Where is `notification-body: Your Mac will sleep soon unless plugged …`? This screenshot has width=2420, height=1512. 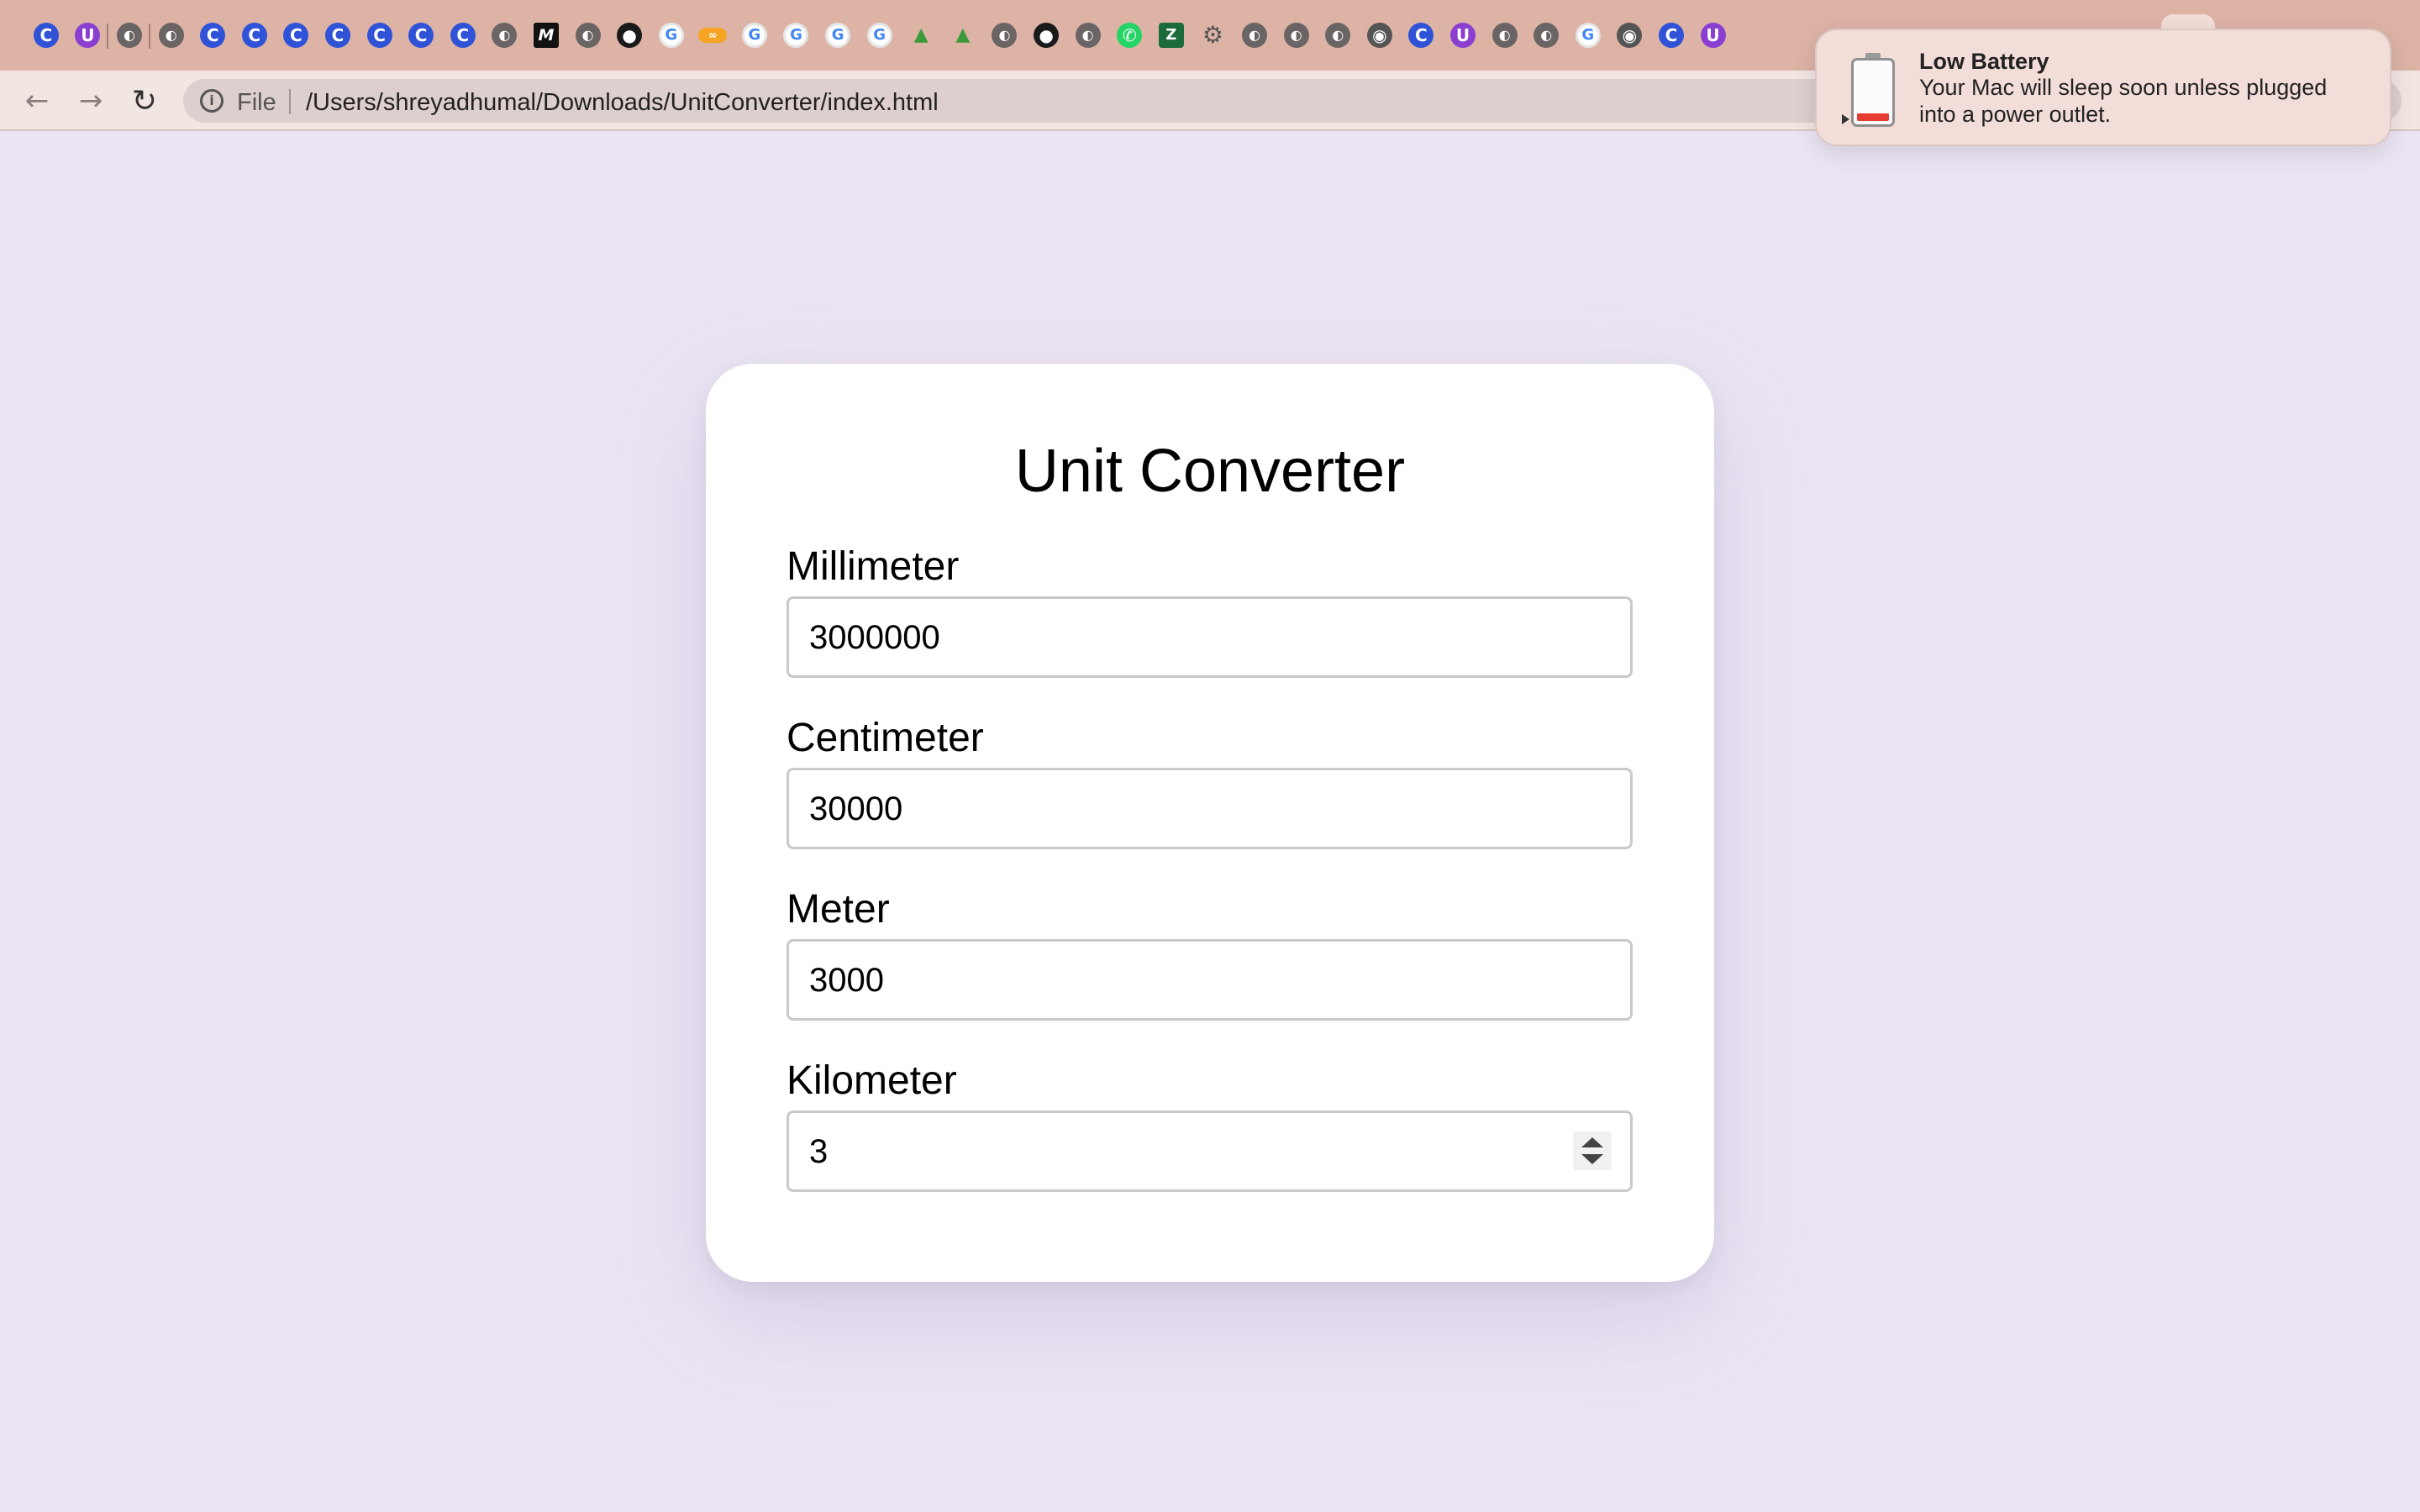
notification-body: Your Mac will sleep soon unless plugged … is located at coordinates (2123, 101).